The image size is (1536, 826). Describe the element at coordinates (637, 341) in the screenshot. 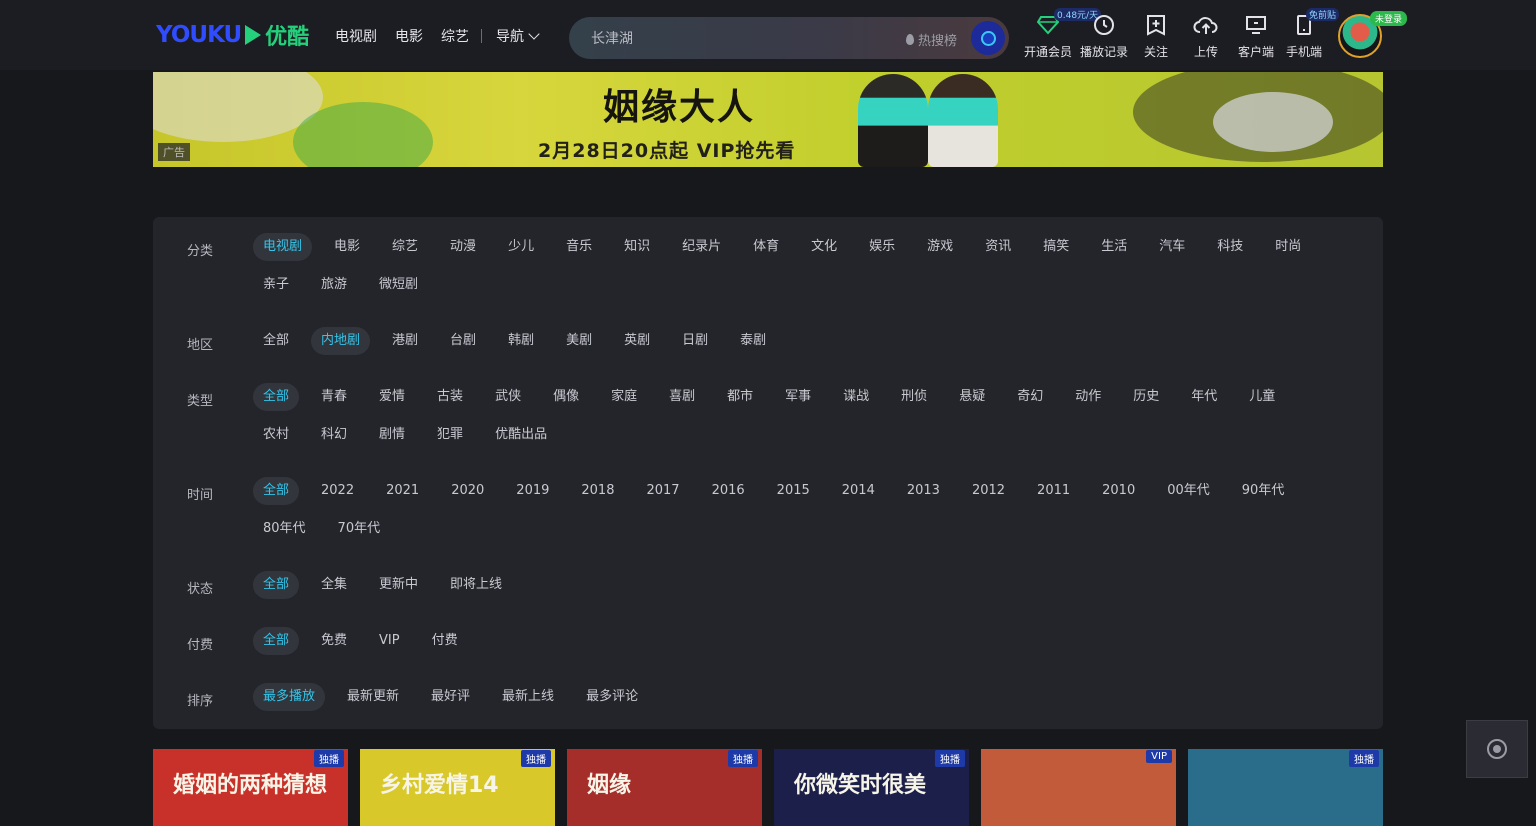

I see `filter-option: 英剧` at that location.